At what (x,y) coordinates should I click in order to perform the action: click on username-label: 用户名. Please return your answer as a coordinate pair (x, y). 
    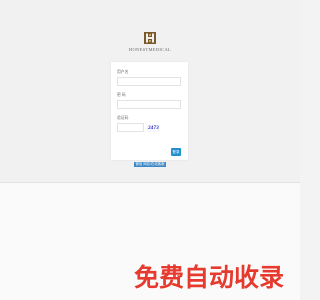
    Looking at the image, I should click on (123, 72).